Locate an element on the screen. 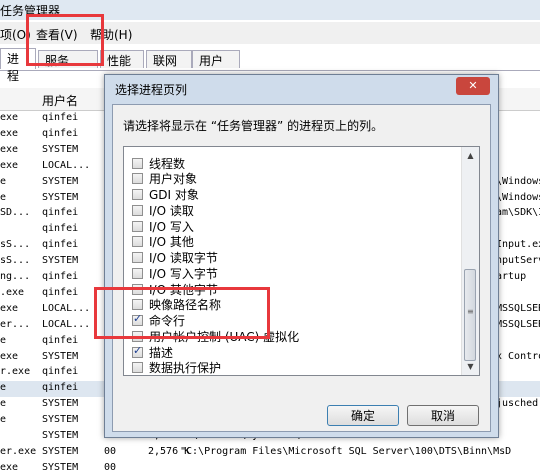  column-option: 用户对象 is located at coordinates (164, 179).